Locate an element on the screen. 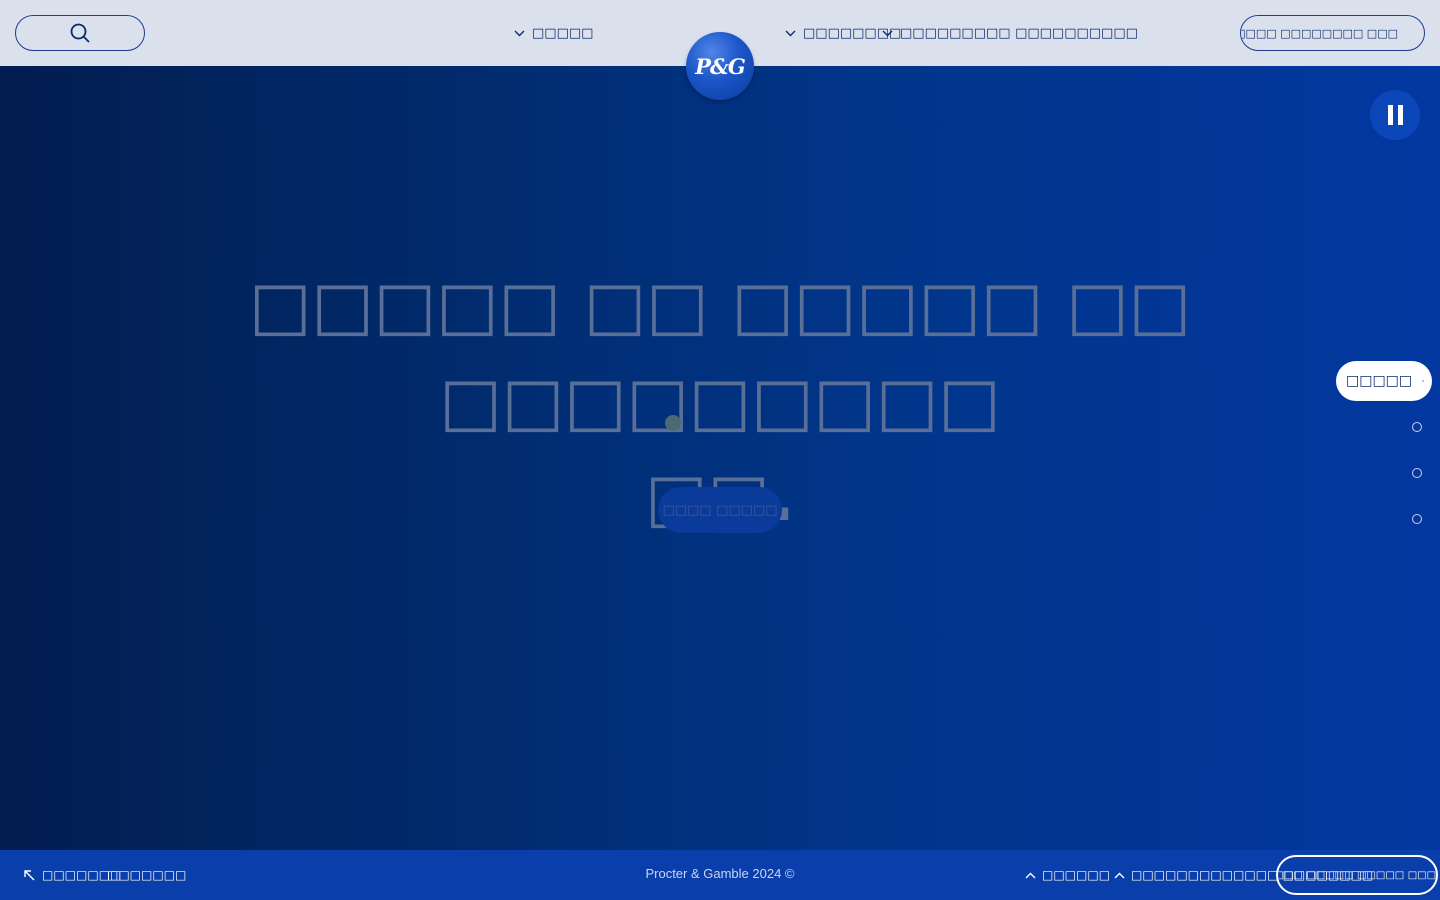 Image resolution: width=1440 pixels, height=900 pixels. slide-indicator-active: □□□□□ is located at coordinates (1384, 381).